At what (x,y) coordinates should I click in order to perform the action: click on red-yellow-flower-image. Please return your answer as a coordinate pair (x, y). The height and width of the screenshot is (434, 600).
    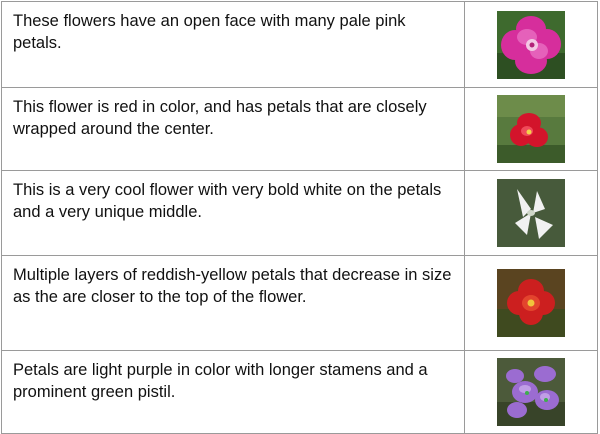
    Looking at the image, I should click on (531, 303).